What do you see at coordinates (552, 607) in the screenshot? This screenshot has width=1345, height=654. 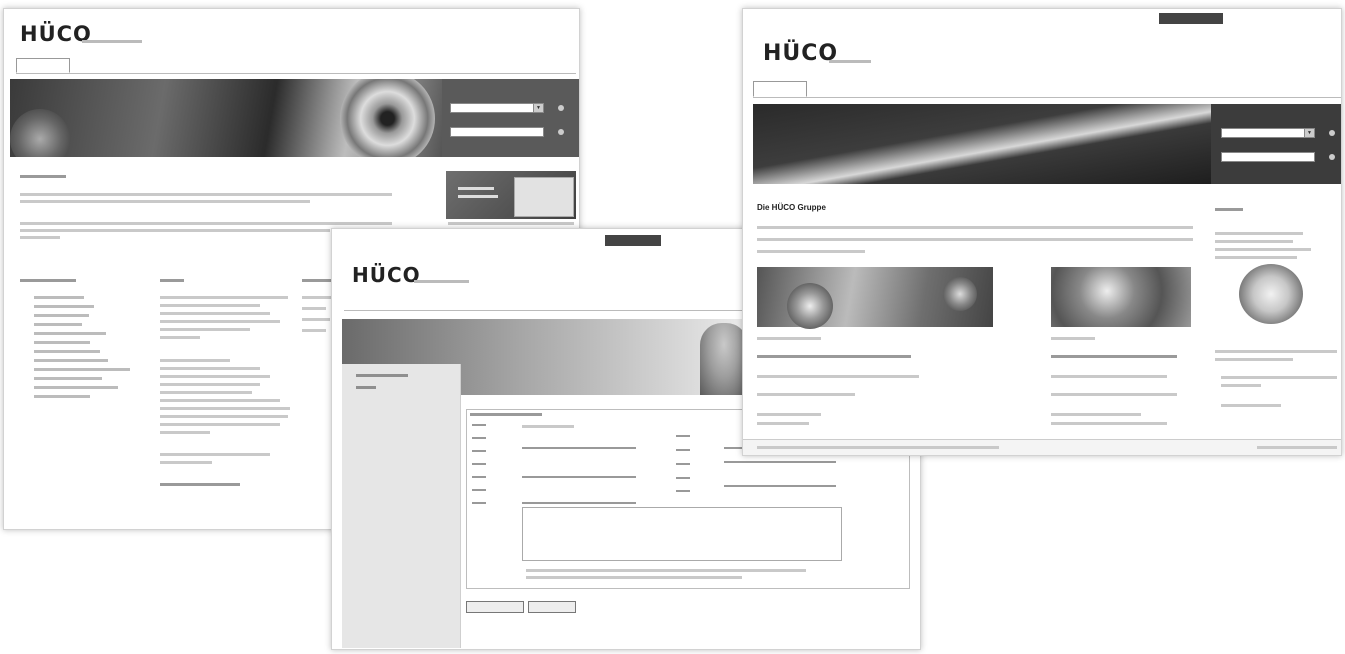 I see `reset-button` at bounding box center [552, 607].